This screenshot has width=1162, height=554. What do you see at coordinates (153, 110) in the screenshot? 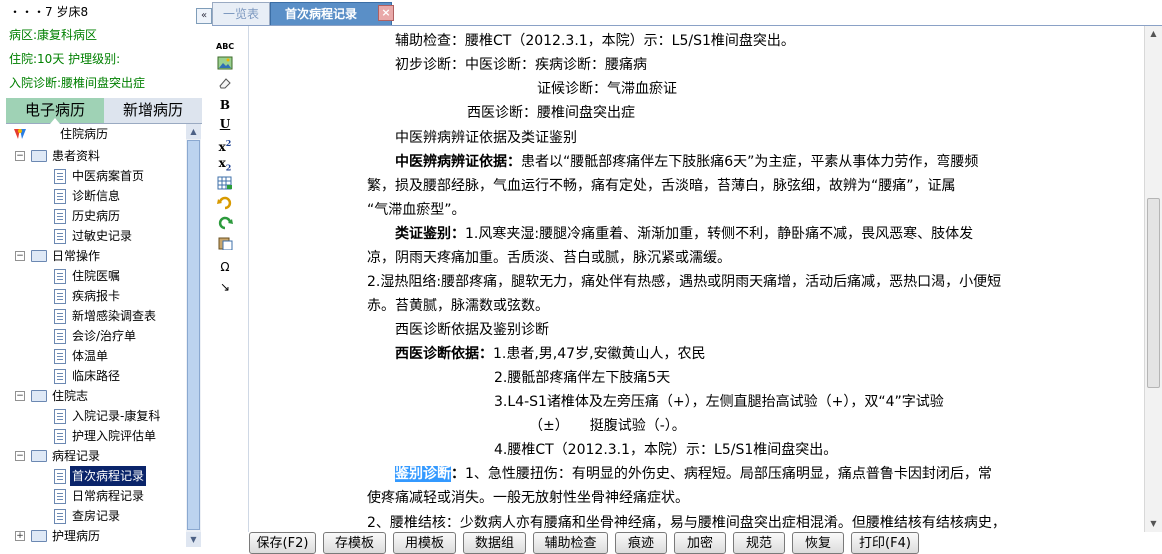
I see `tab-new-record: 新增病历` at bounding box center [153, 110].